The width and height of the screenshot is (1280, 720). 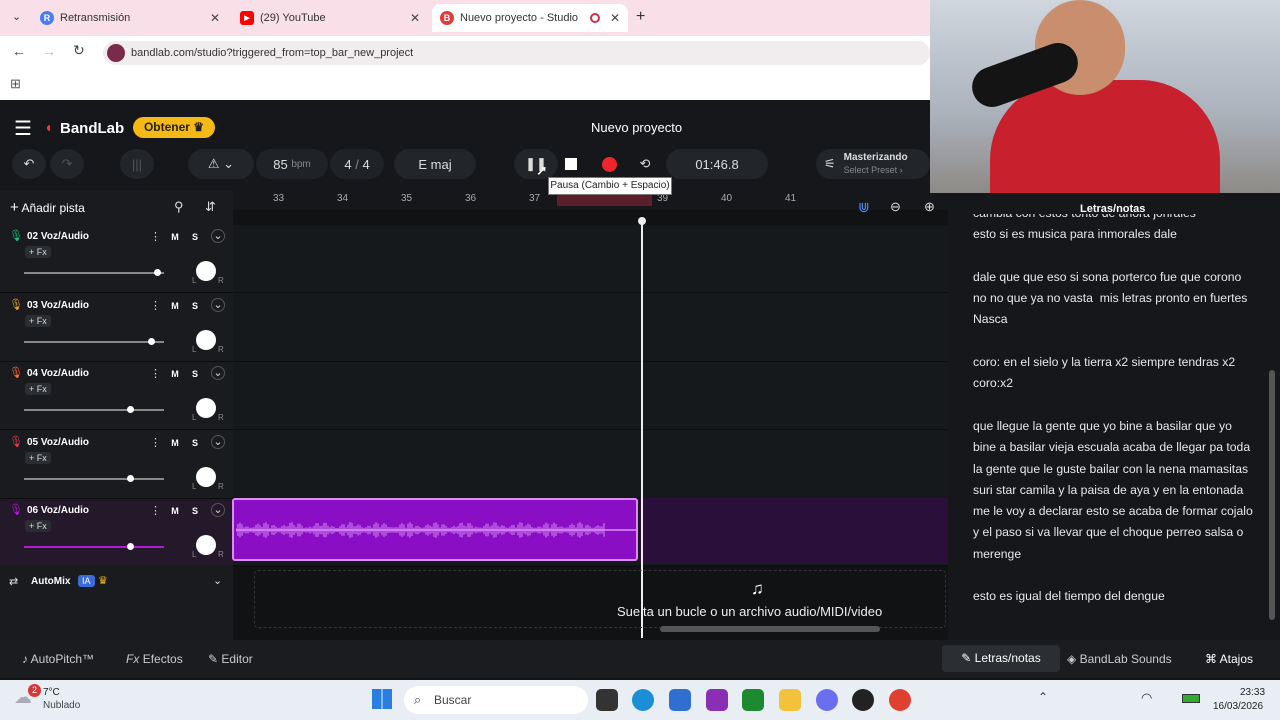 I want to click on track-options-icon: ⇵, so click(x=210, y=207).